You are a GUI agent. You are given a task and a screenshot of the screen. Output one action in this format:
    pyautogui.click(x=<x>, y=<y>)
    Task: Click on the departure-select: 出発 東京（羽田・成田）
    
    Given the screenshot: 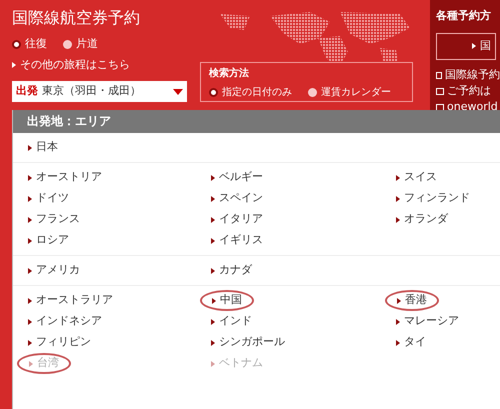 What is the action you would take?
    pyautogui.click(x=99, y=91)
    